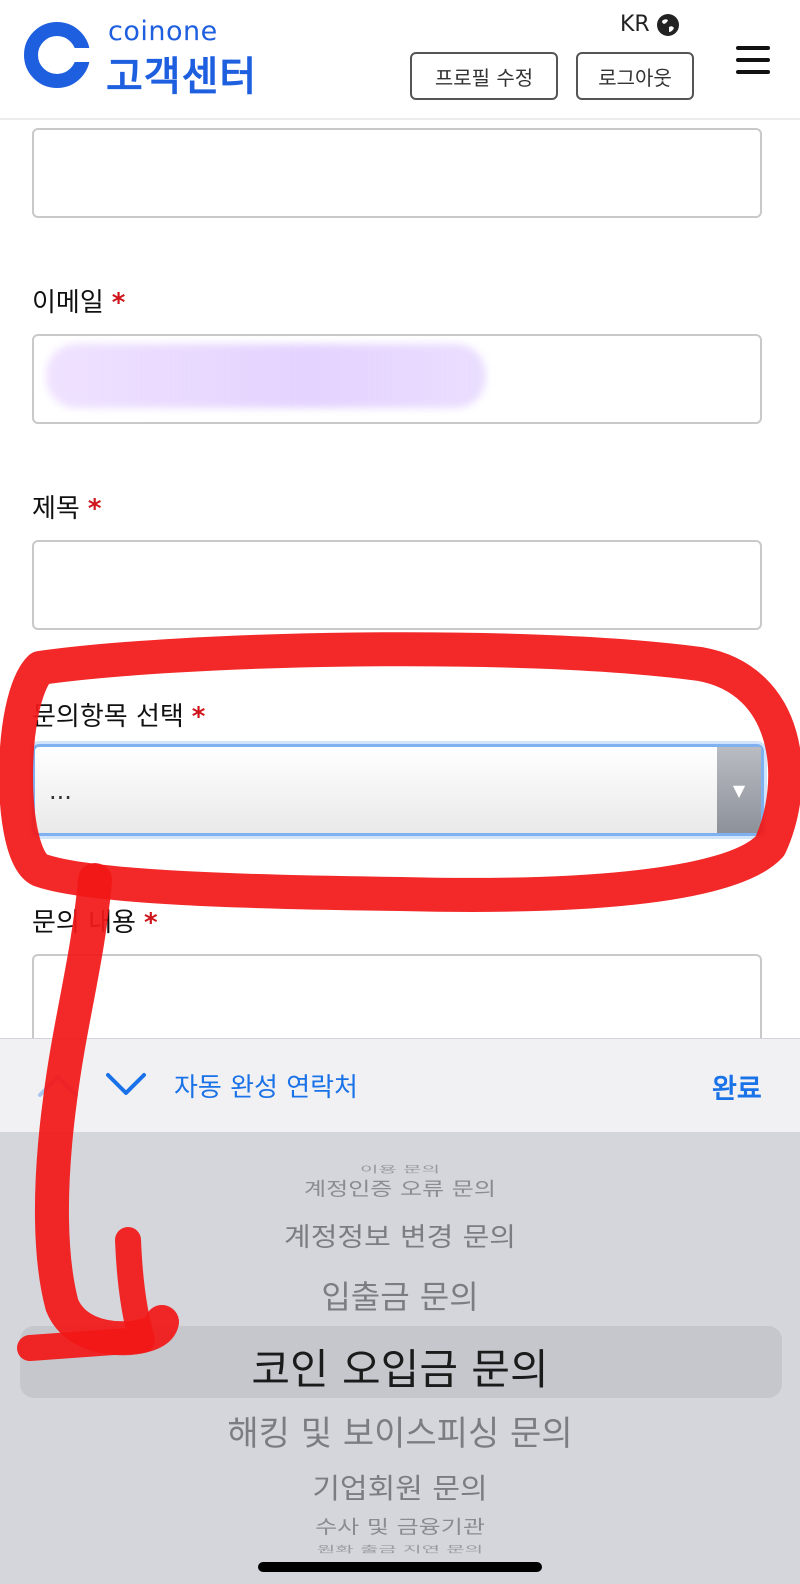 This screenshot has width=800, height=1584. I want to click on app-header: coinone 고객센터 KR 프로필 수정 로그아웃, so click(400, 60).